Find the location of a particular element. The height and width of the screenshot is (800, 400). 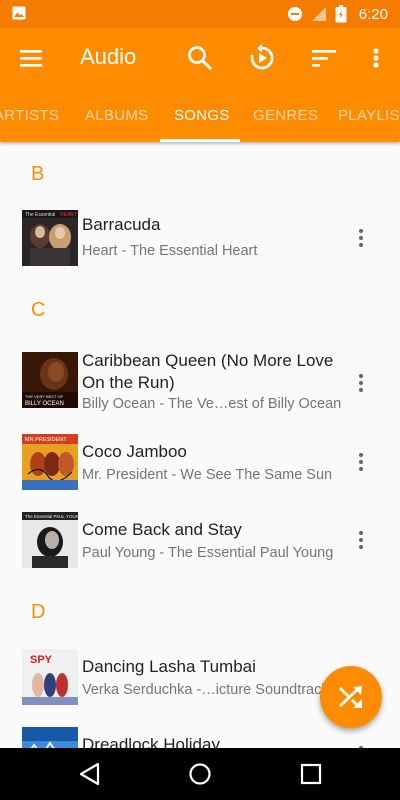

image-icon is located at coordinates (19, 13).